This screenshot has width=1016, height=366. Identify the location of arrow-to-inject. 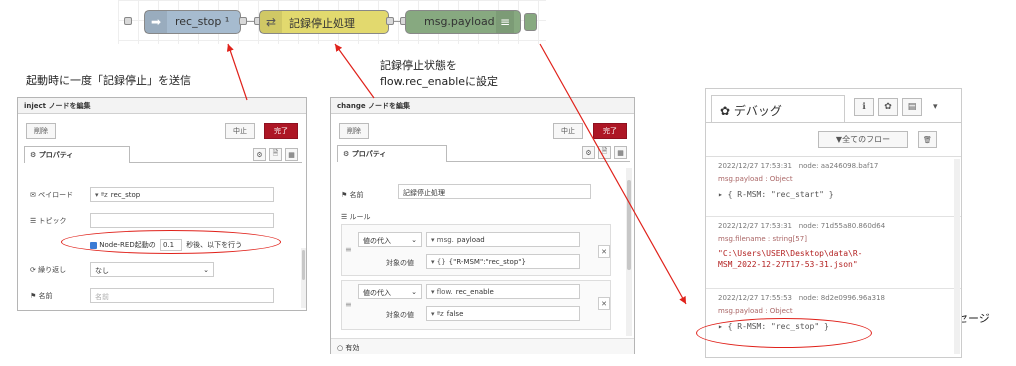
(237, 72).